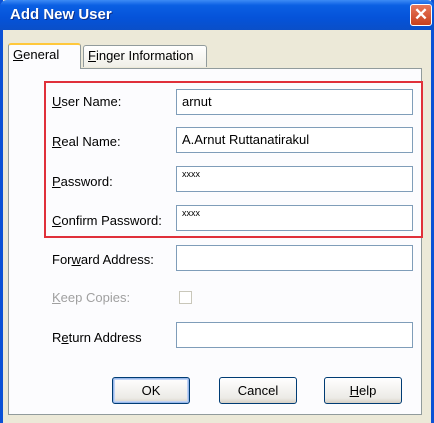  What do you see at coordinates (294, 218) in the screenshot?
I see `confirm-password-field: xxxx` at bounding box center [294, 218].